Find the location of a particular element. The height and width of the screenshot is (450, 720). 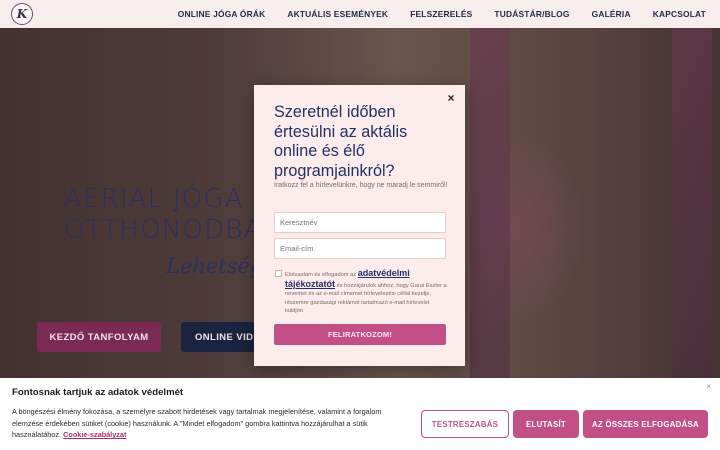

cookie-customize-button: TESTRESZABÁS is located at coordinates (465, 424).